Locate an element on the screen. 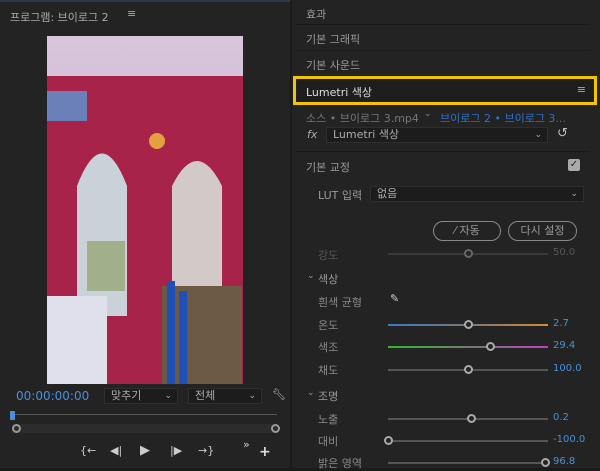 The height and width of the screenshot is (471, 600). slider-label: 채도 is located at coordinates (328, 370).